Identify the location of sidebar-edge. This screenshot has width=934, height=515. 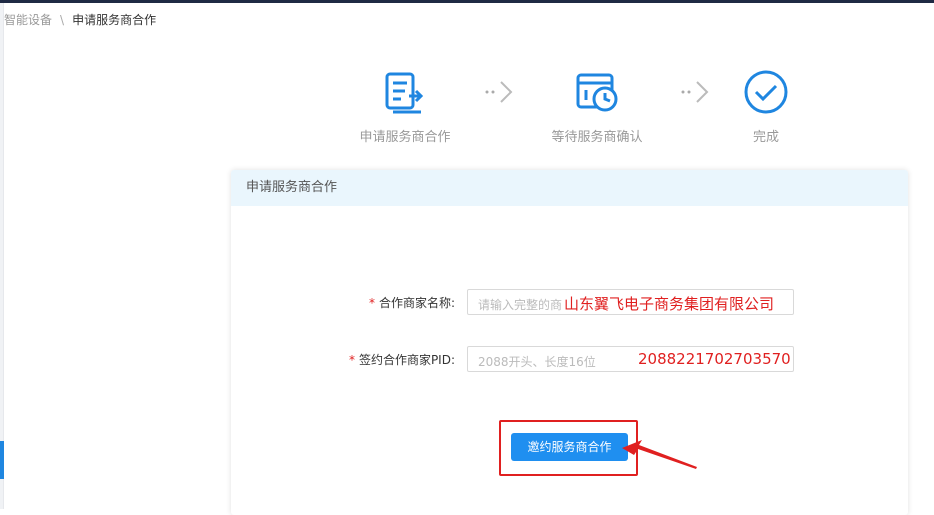
(2, 256).